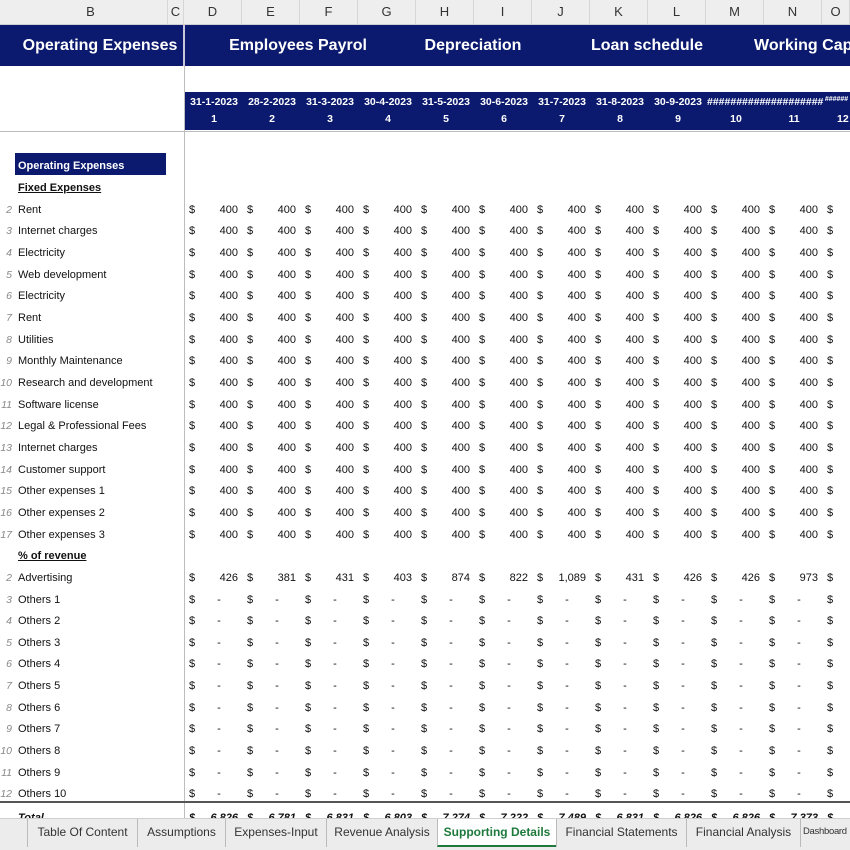 The width and height of the screenshot is (850, 850). Describe the element at coordinates (39, 708) in the screenshot. I see `row-label: Others 6` at that location.